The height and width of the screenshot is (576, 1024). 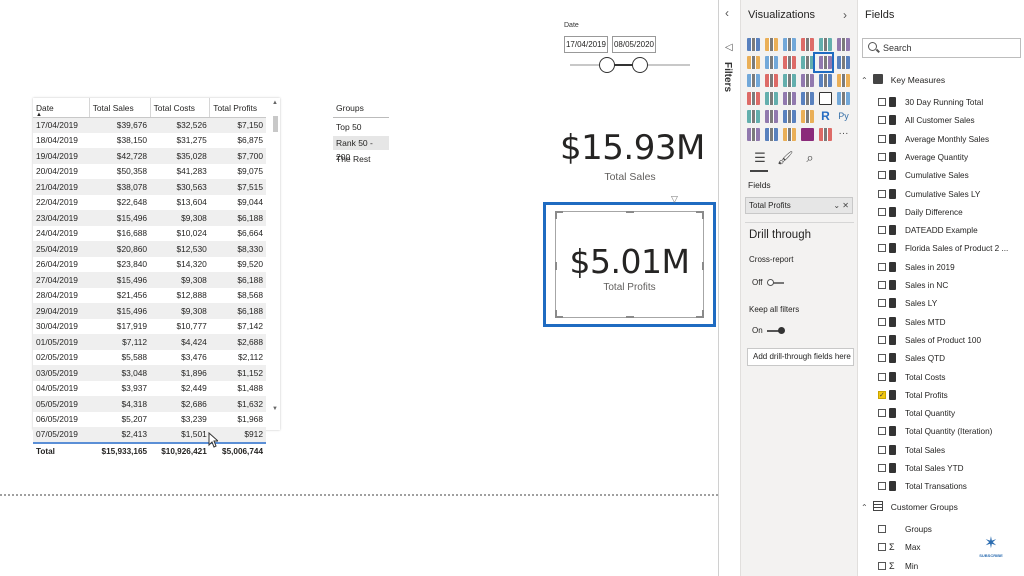 What do you see at coordinates (920, 212) in the screenshot?
I see `measure-field-item: Daily Difference` at bounding box center [920, 212].